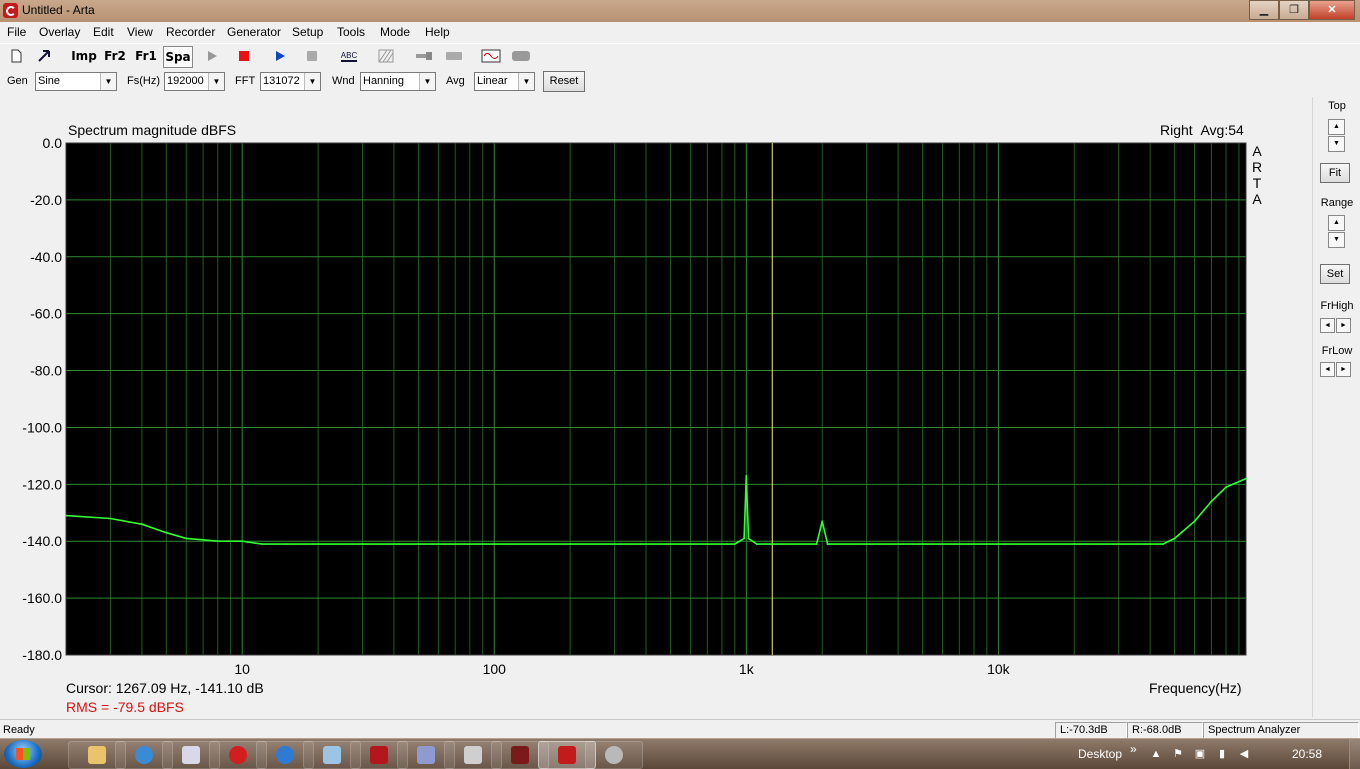 Image resolution: width=1360 pixels, height=769 pixels. Describe the element at coordinates (455, 81) in the screenshot. I see `avg-label: Avg` at that location.